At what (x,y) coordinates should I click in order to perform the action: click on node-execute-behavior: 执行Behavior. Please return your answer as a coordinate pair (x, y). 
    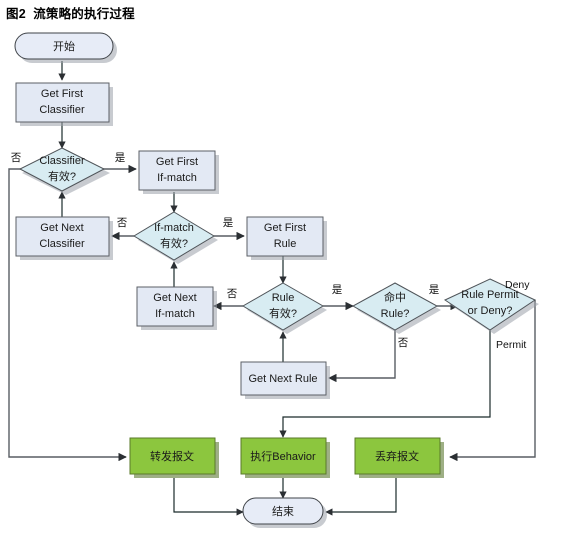
    Looking at the image, I should click on (285, 457).